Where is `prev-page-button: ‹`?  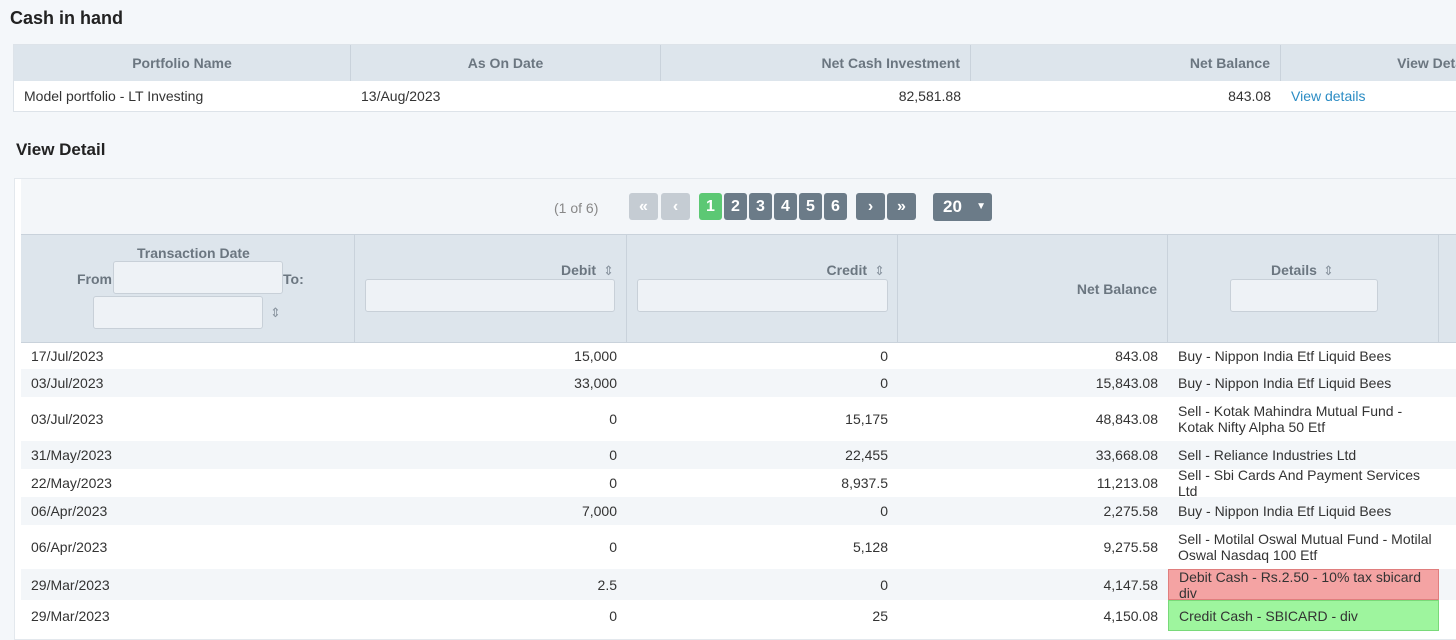
prev-page-button: ‹ is located at coordinates (675, 206).